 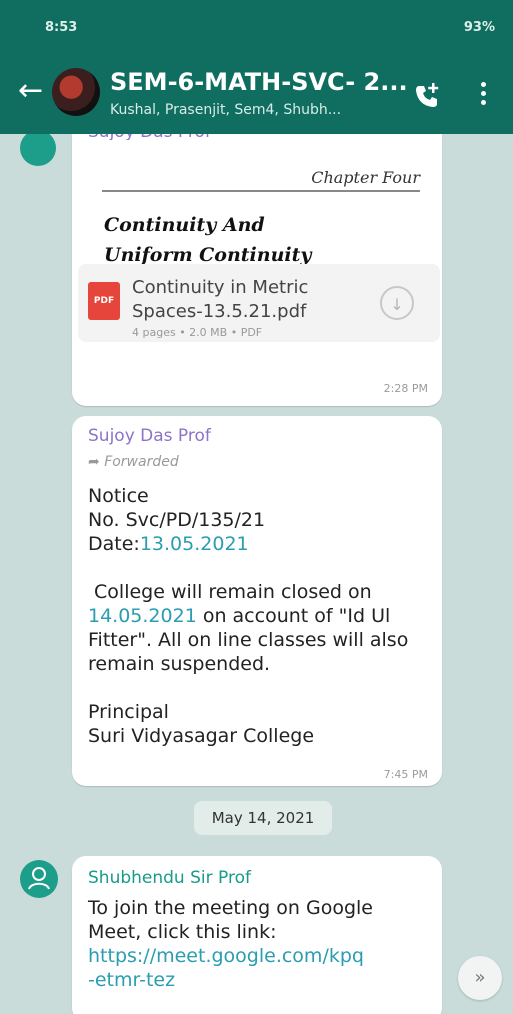 What do you see at coordinates (169, 878) in the screenshot?
I see `message-sender: Shubhendu Sir Prof` at bounding box center [169, 878].